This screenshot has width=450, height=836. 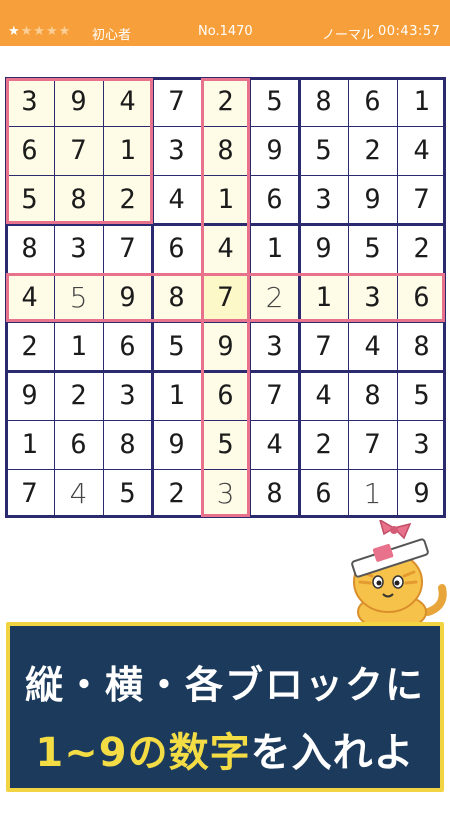 What do you see at coordinates (127, 297) in the screenshot?
I see `cell-r5c3: 9` at bounding box center [127, 297].